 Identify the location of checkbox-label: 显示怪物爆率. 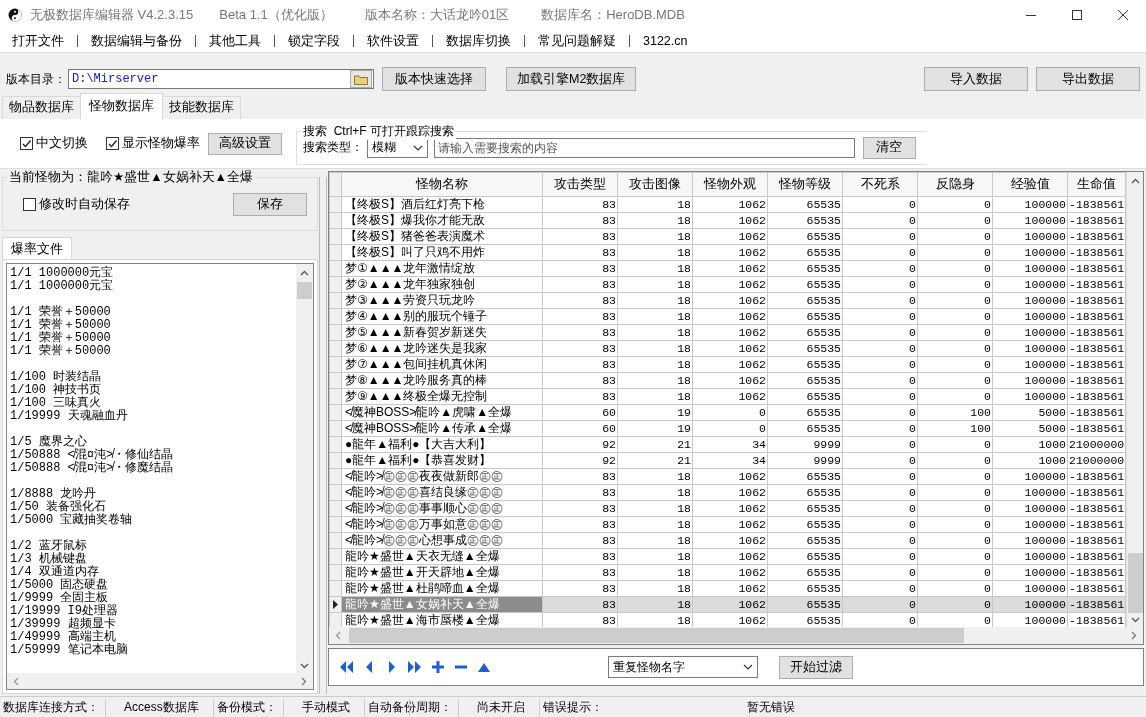
(161, 143).